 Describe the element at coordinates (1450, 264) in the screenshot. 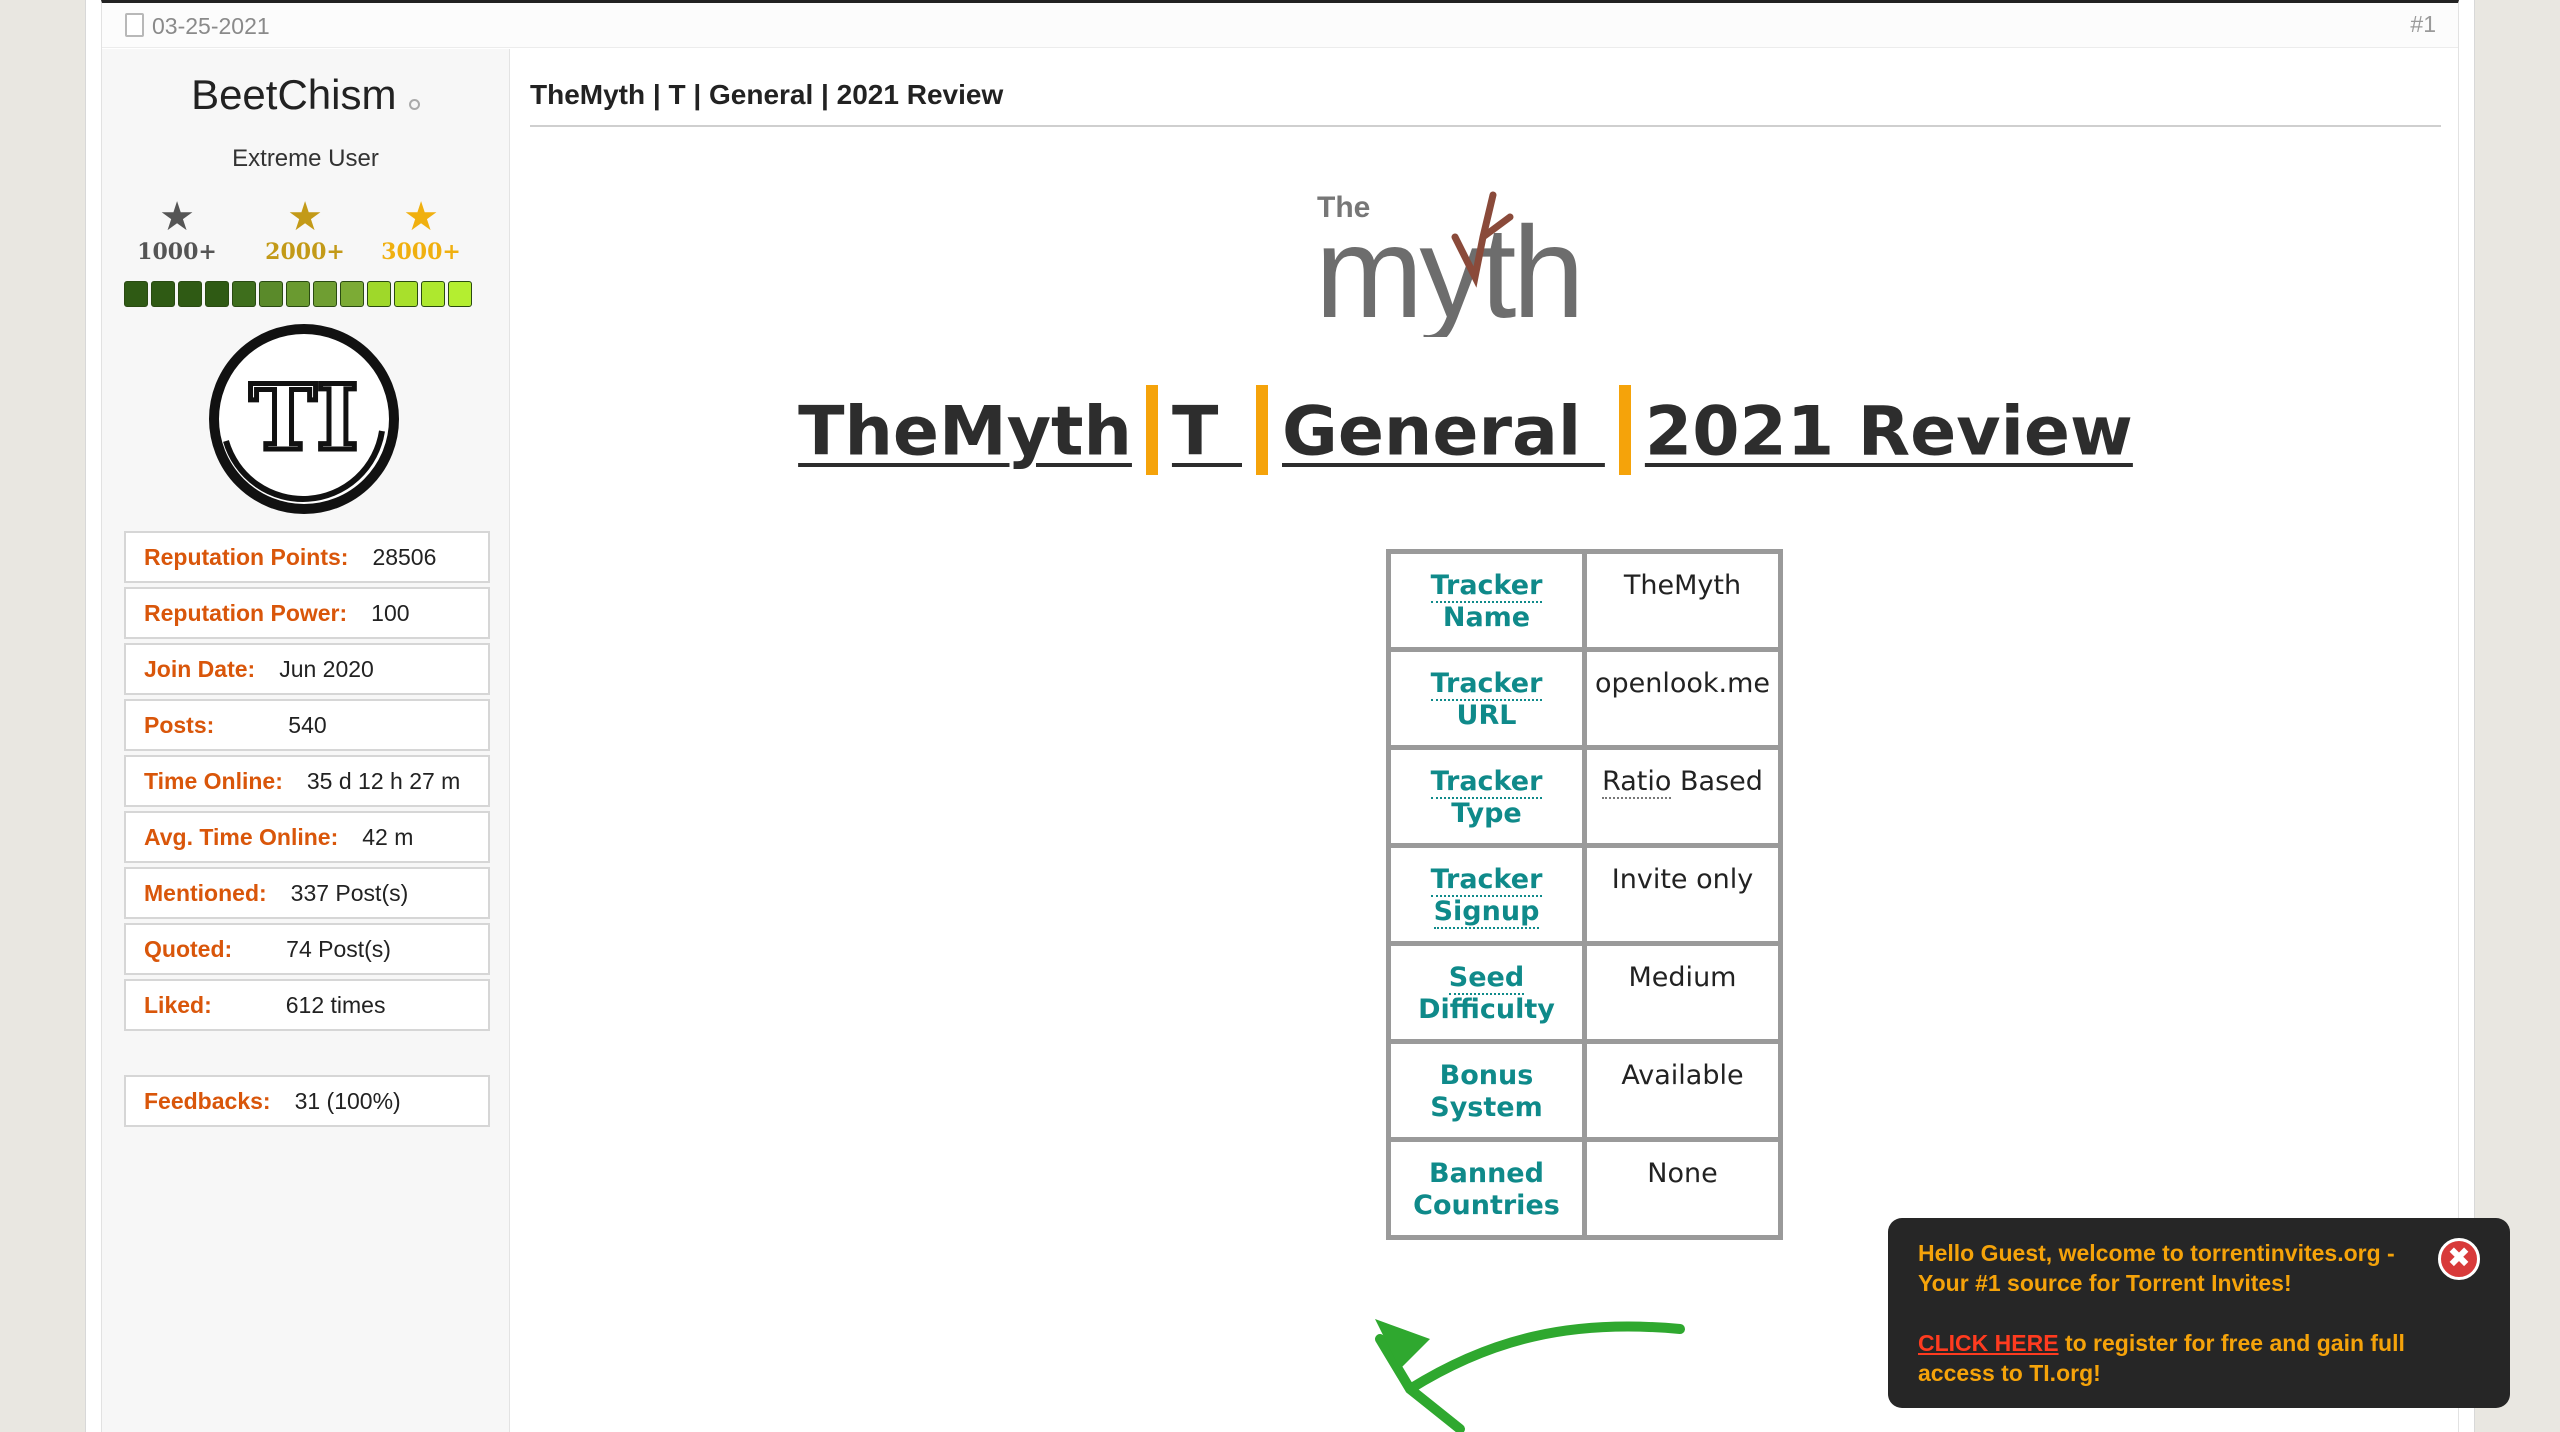

I see `themyth-logo: The myth` at that location.